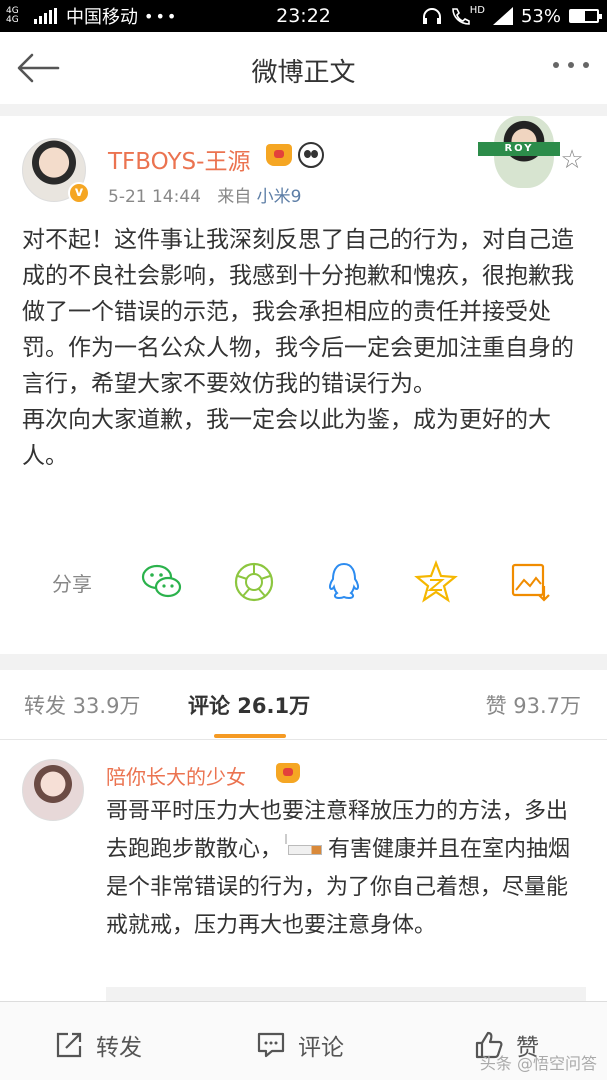 This screenshot has width=607, height=1080. Describe the element at coordinates (303, 73) in the screenshot. I see `page-title: 微博正文` at that location.